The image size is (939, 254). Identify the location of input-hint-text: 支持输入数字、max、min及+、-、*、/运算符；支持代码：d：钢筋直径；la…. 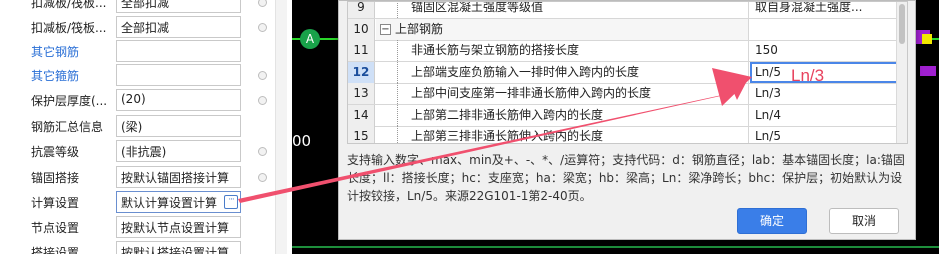
(626, 178).